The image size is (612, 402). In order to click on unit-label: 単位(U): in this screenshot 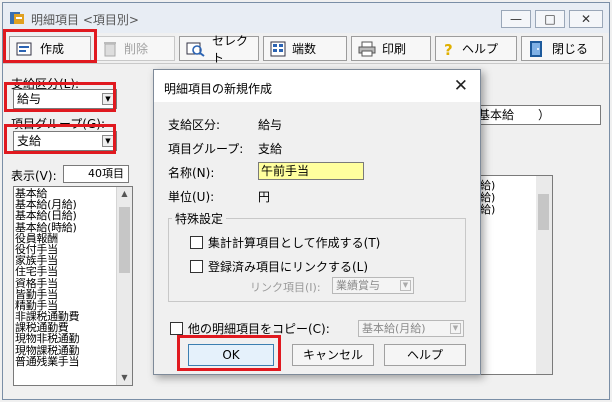, I will do `click(191, 197)`.